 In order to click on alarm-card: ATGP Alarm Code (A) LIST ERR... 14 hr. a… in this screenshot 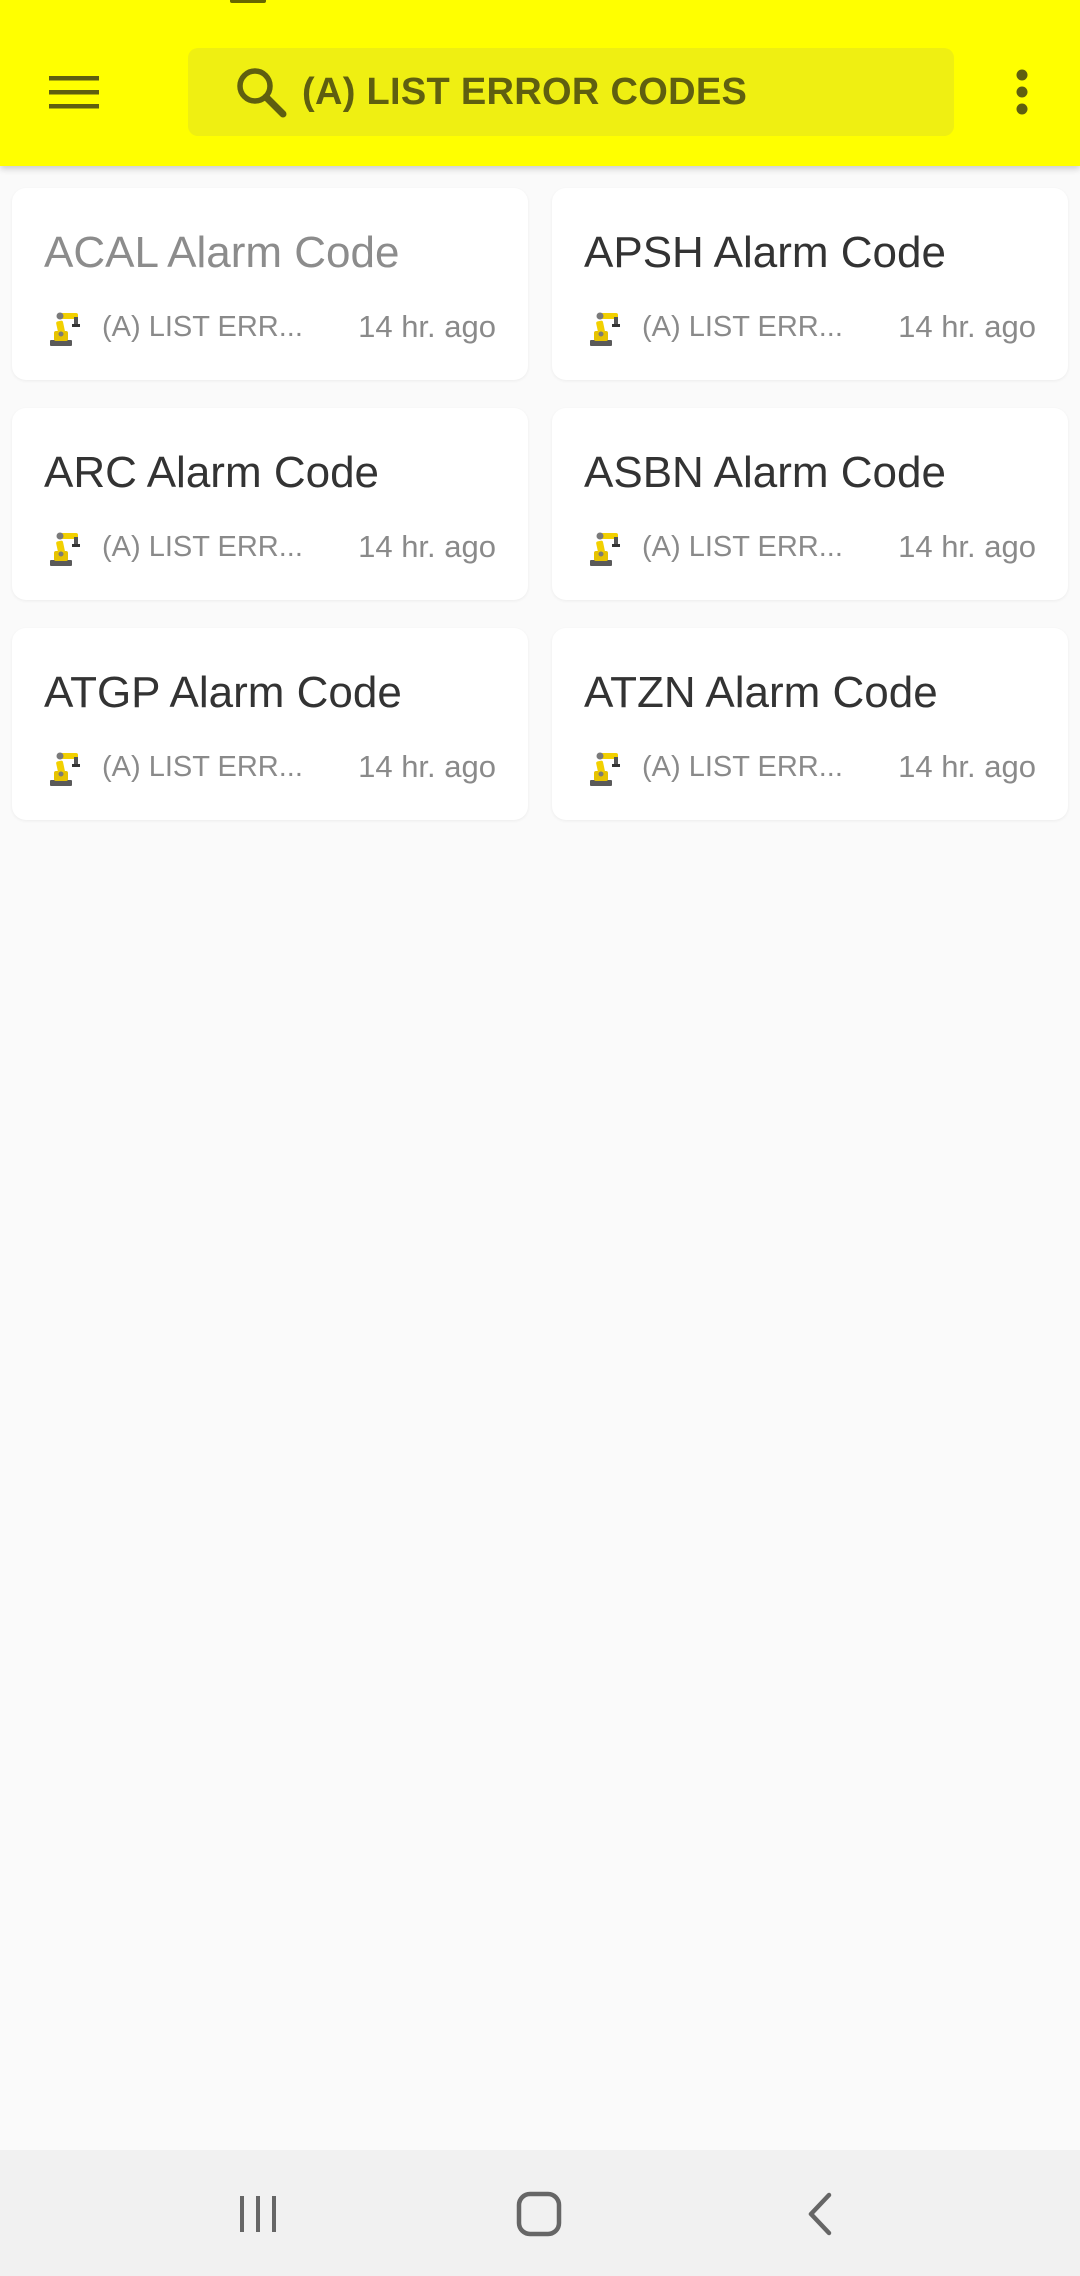, I will do `click(270, 724)`.